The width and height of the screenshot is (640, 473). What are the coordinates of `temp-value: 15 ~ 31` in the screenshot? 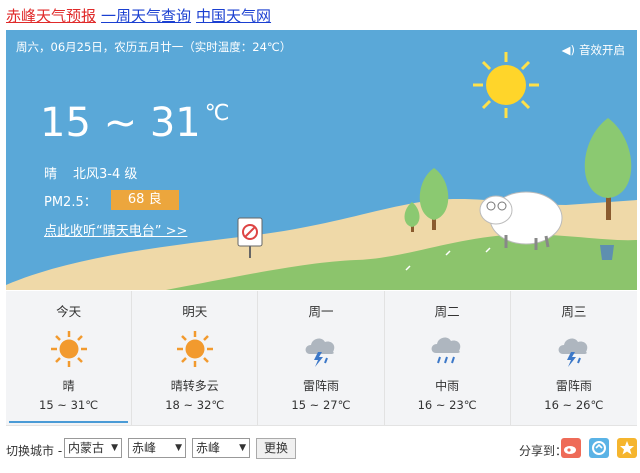 It's located at (120, 123).